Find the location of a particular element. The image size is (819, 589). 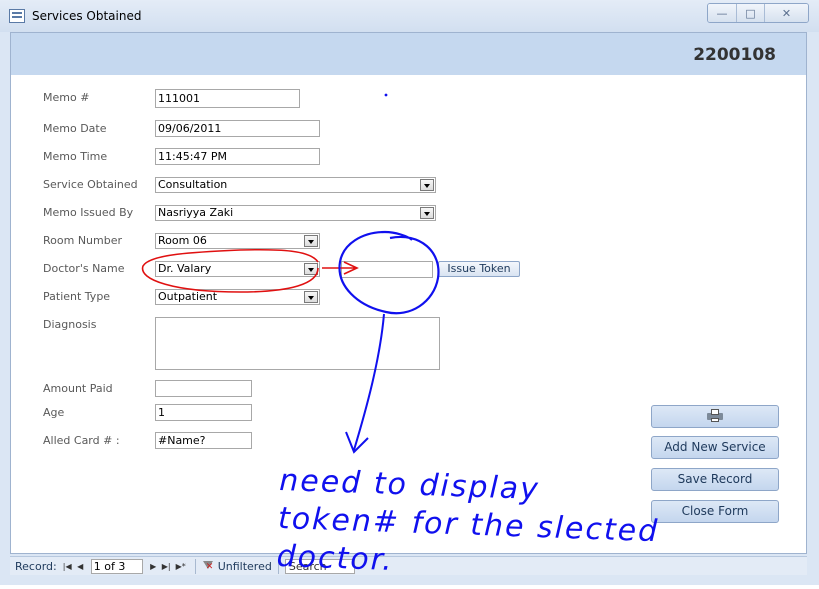

doctors-name-combo: Dr. Valary is located at coordinates (237, 269).